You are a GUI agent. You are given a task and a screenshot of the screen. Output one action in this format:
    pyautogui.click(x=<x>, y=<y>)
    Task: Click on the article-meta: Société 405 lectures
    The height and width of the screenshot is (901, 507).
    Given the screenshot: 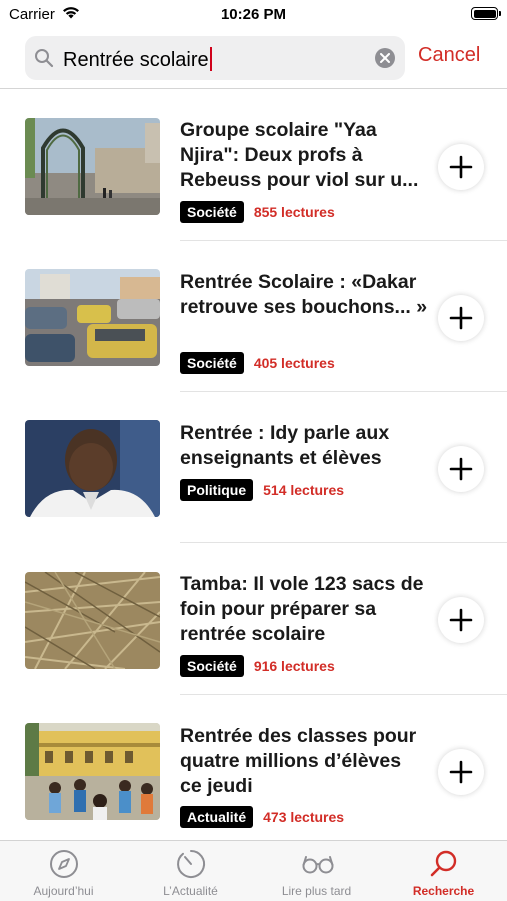 What is the action you would take?
    pyautogui.click(x=257, y=363)
    